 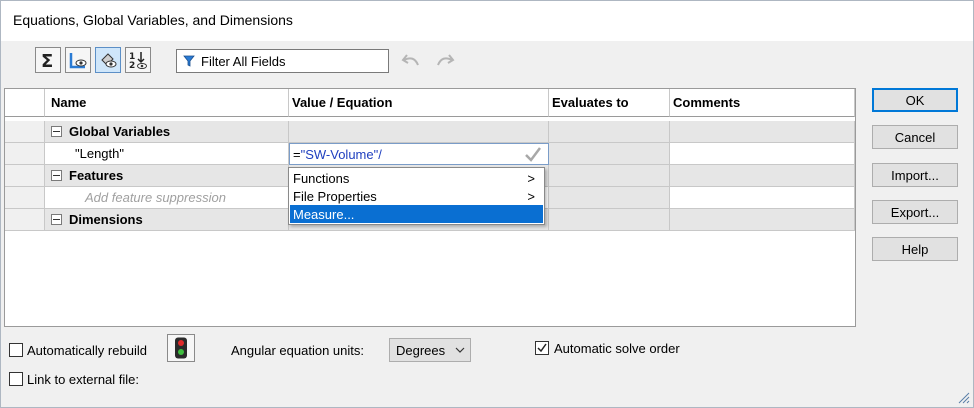 What do you see at coordinates (416, 178) in the screenshot?
I see `menu-item-functions: Functions >` at bounding box center [416, 178].